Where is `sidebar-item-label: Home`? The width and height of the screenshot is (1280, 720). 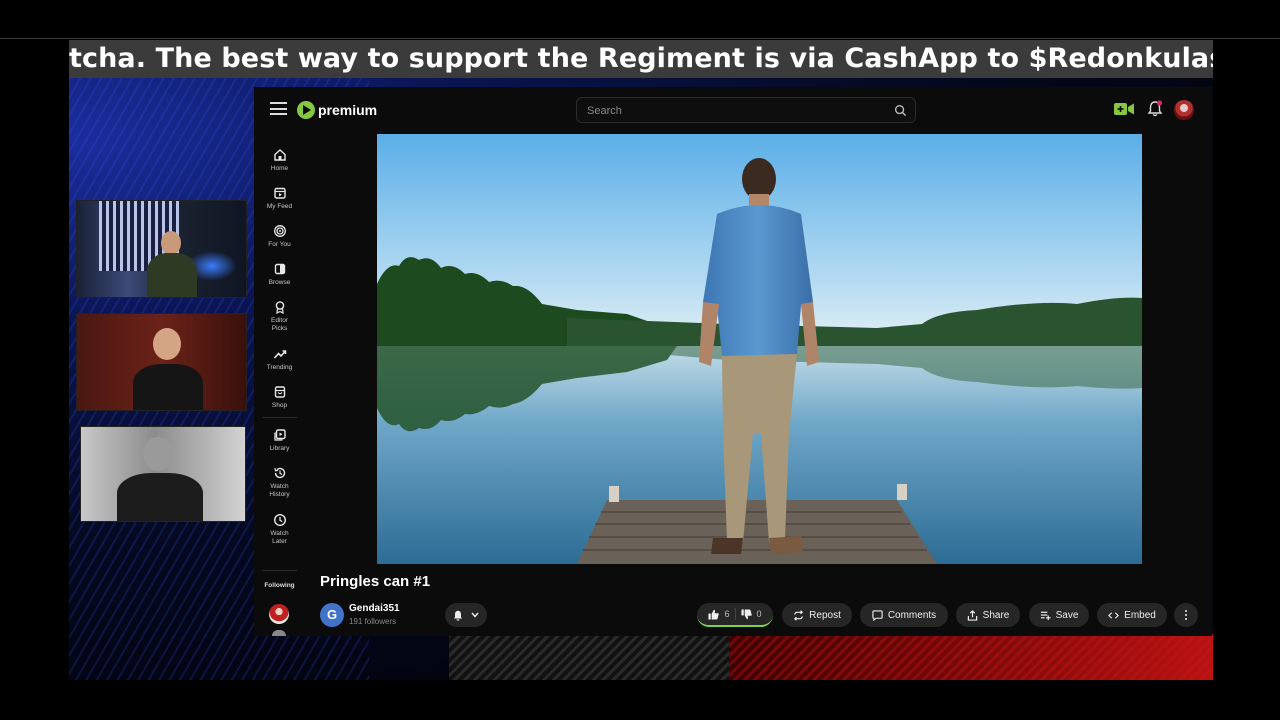
sidebar-item-label: Home is located at coordinates (279, 168).